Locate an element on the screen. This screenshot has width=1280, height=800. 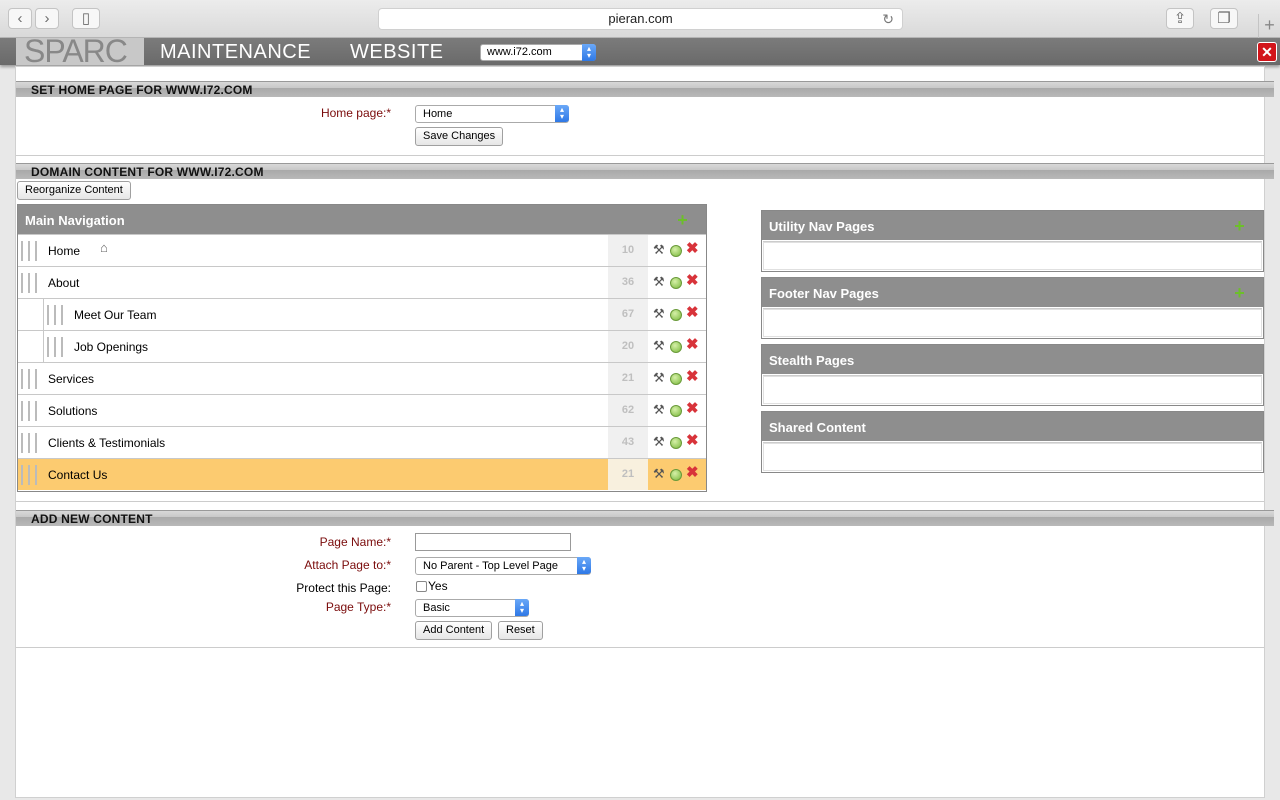
panel-title: Utility Nav Pages is located at coordinates (822, 226).